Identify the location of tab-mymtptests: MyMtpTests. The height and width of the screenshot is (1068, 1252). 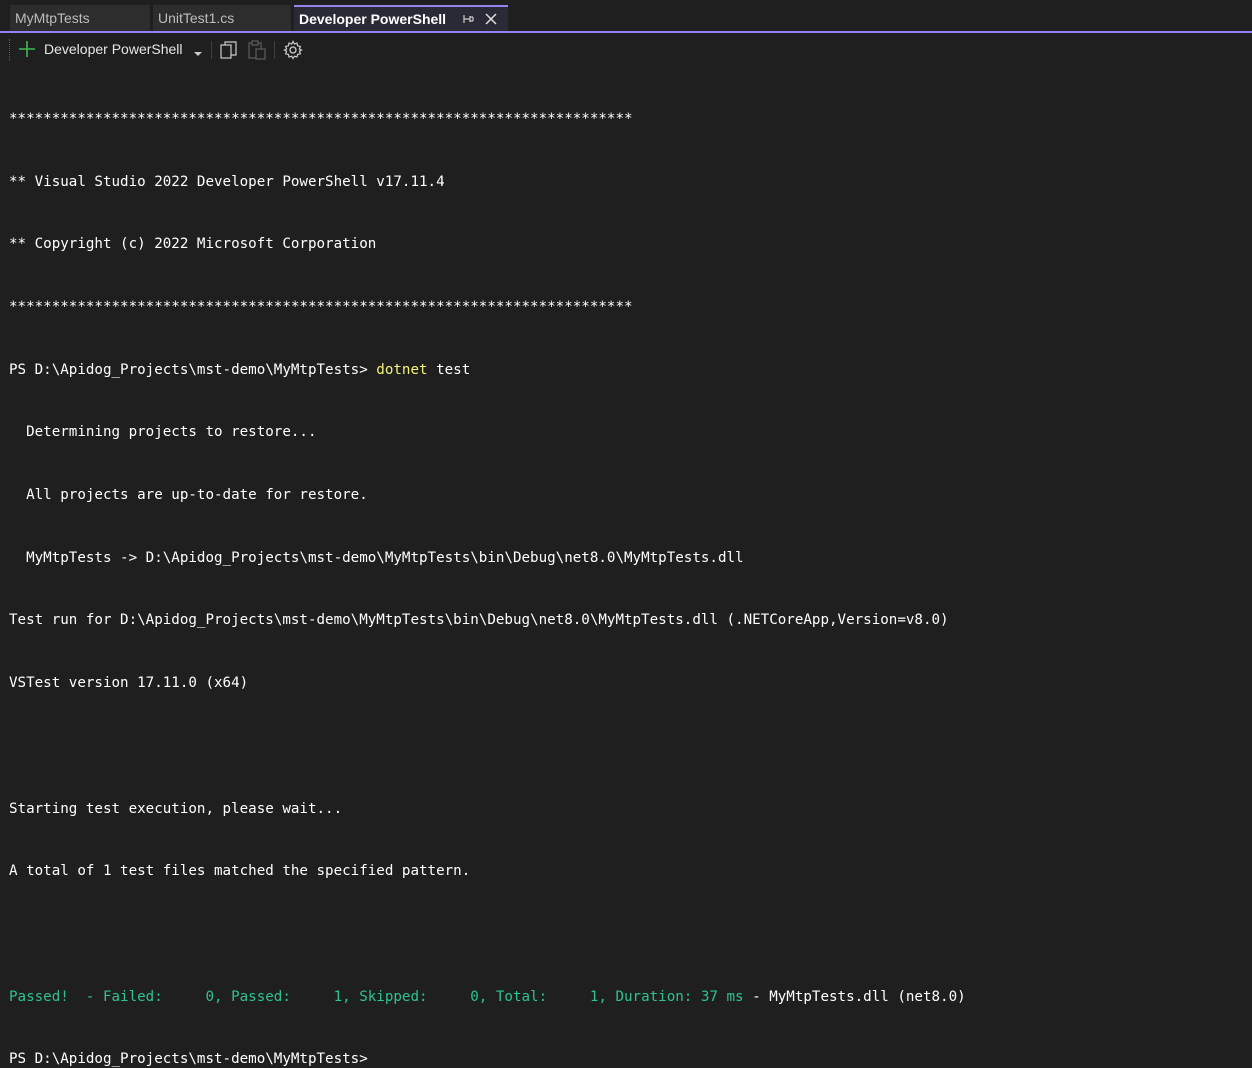
(80, 18).